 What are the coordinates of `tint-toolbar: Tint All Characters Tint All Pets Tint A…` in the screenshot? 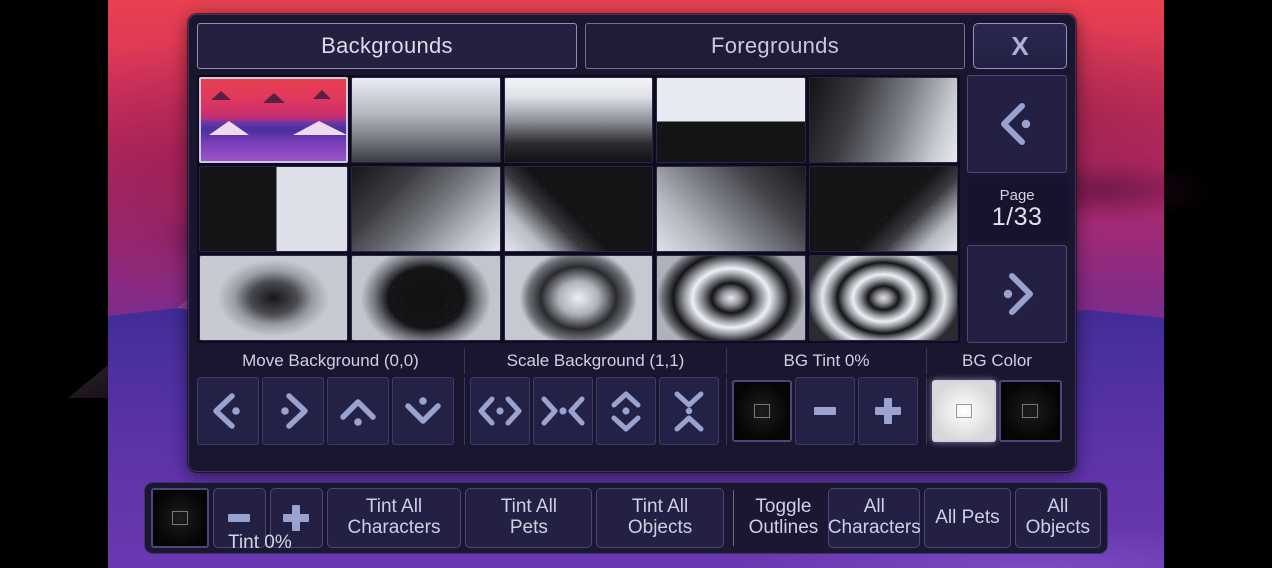 It's located at (626, 518).